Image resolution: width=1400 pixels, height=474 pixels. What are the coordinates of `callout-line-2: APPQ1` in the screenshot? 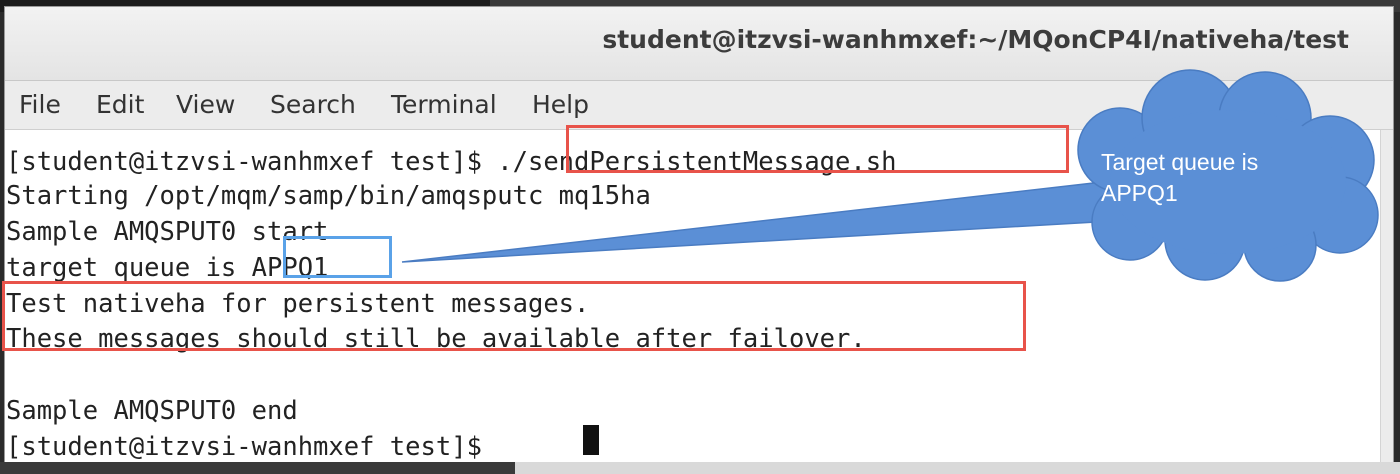 It's located at (1139, 193).